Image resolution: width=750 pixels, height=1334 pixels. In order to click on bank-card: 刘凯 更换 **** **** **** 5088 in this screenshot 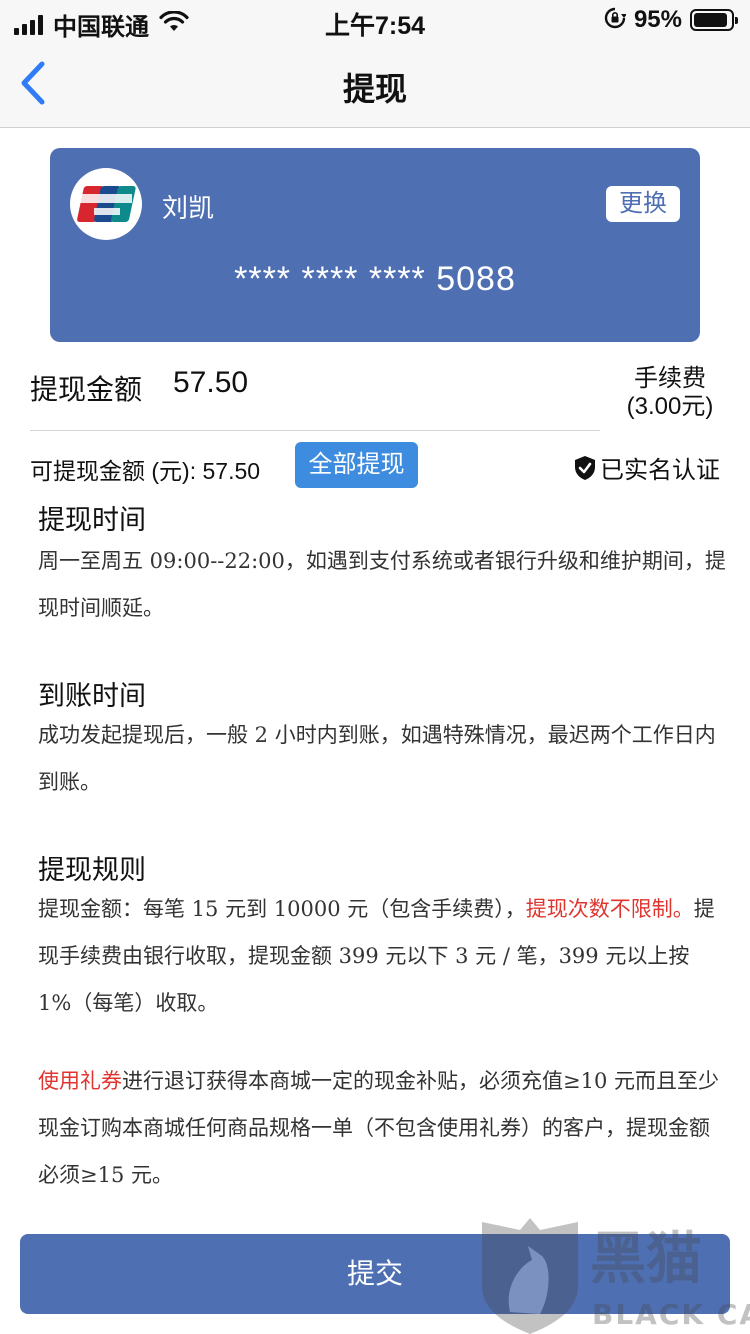, I will do `click(375, 245)`.